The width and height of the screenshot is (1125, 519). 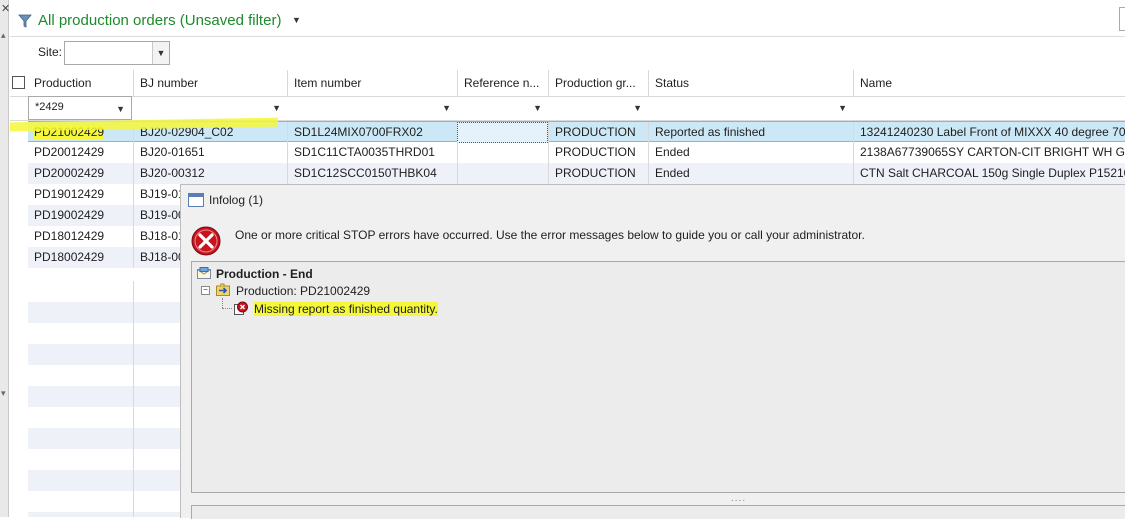 What do you see at coordinates (750, 132) in the screenshot?
I see `cell-status: Reported as finished` at bounding box center [750, 132].